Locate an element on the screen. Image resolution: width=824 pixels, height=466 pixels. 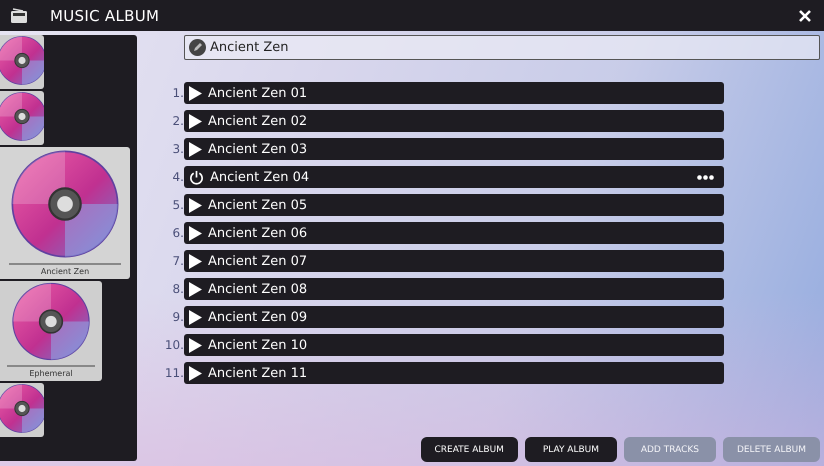
album-label: Ancient Zen is located at coordinates (65, 271).